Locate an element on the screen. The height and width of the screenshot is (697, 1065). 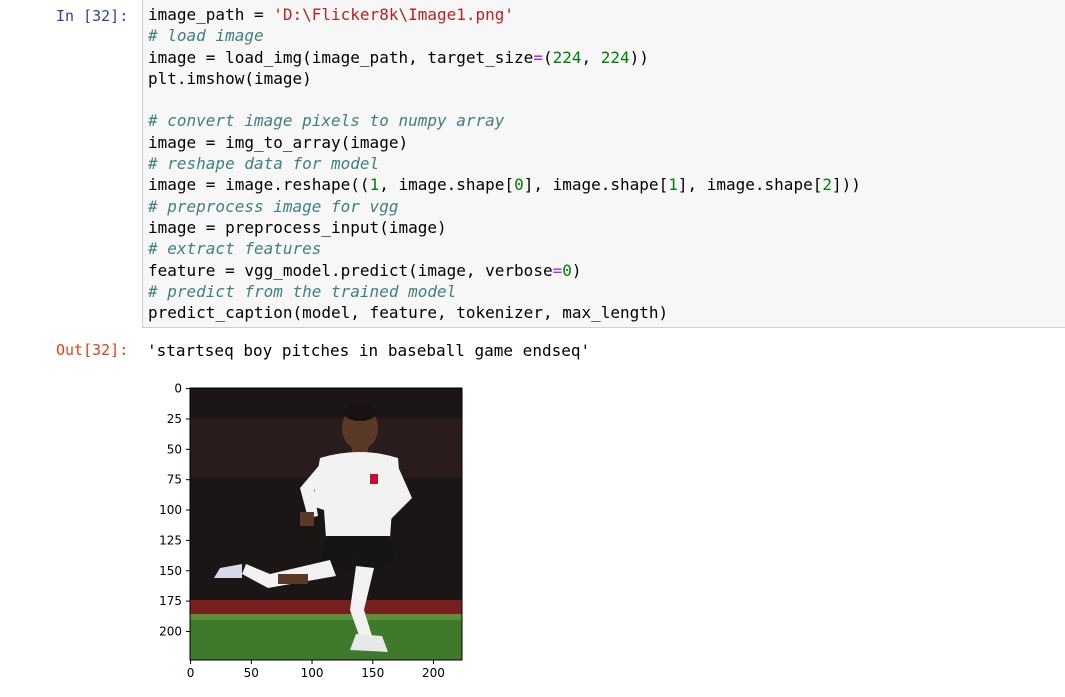
ad-board-shape is located at coordinates (326, 607).